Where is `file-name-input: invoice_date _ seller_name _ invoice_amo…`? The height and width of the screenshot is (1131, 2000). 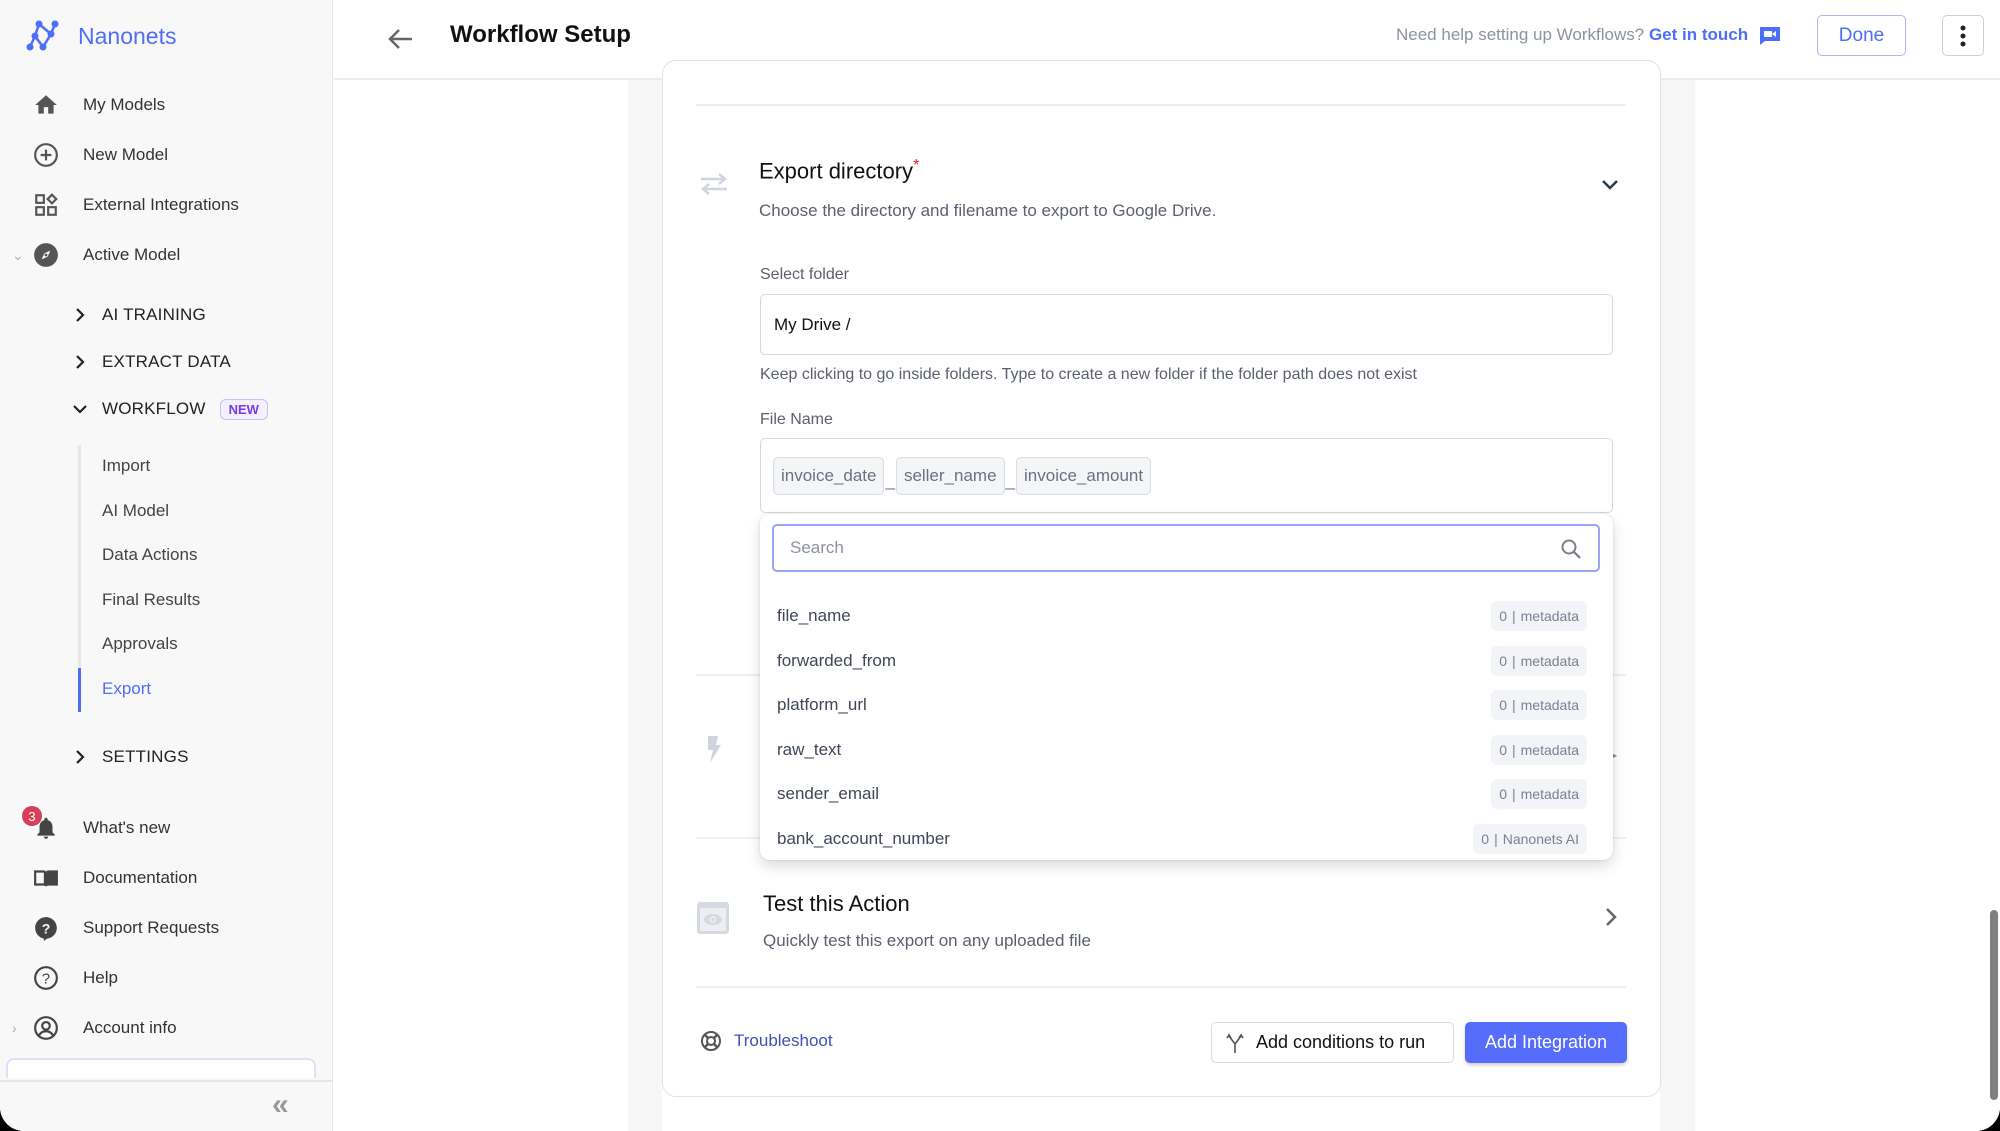
file-name-input: invoice_date _ seller_name _ invoice_amo… is located at coordinates (1186, 475).